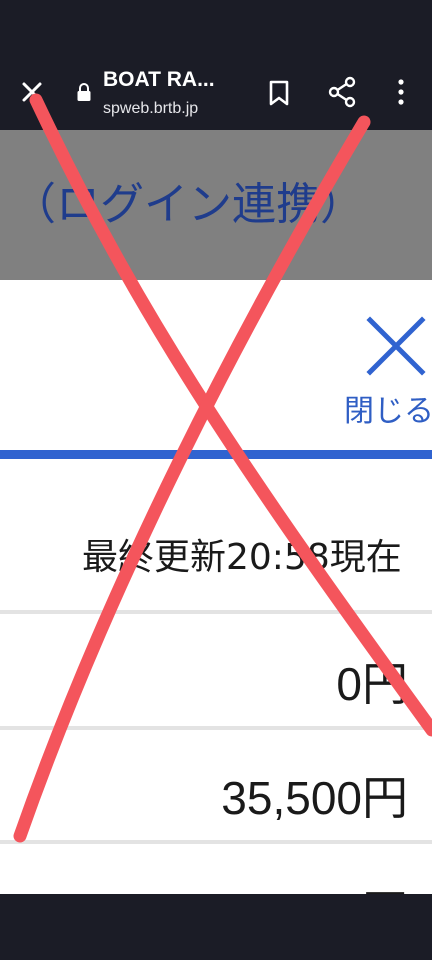 The height and width of the screenshot is (960, 432). I want to click on amount-row-2: 35,500円, so click(314, 798).